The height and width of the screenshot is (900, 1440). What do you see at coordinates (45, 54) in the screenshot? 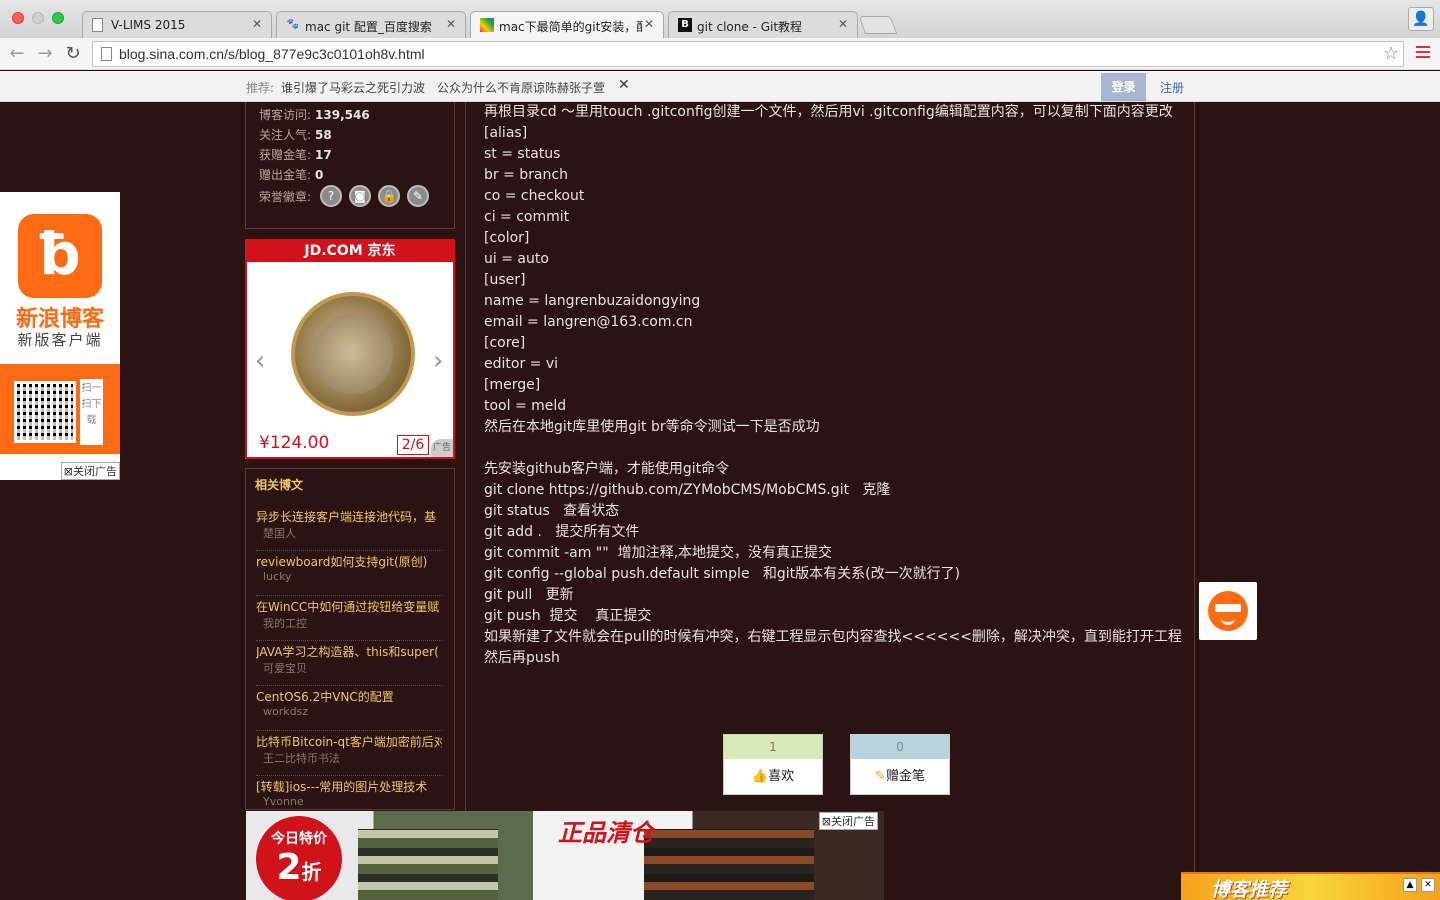
I see `forward-arrow-icon: →` at bounding box center [45, 54].